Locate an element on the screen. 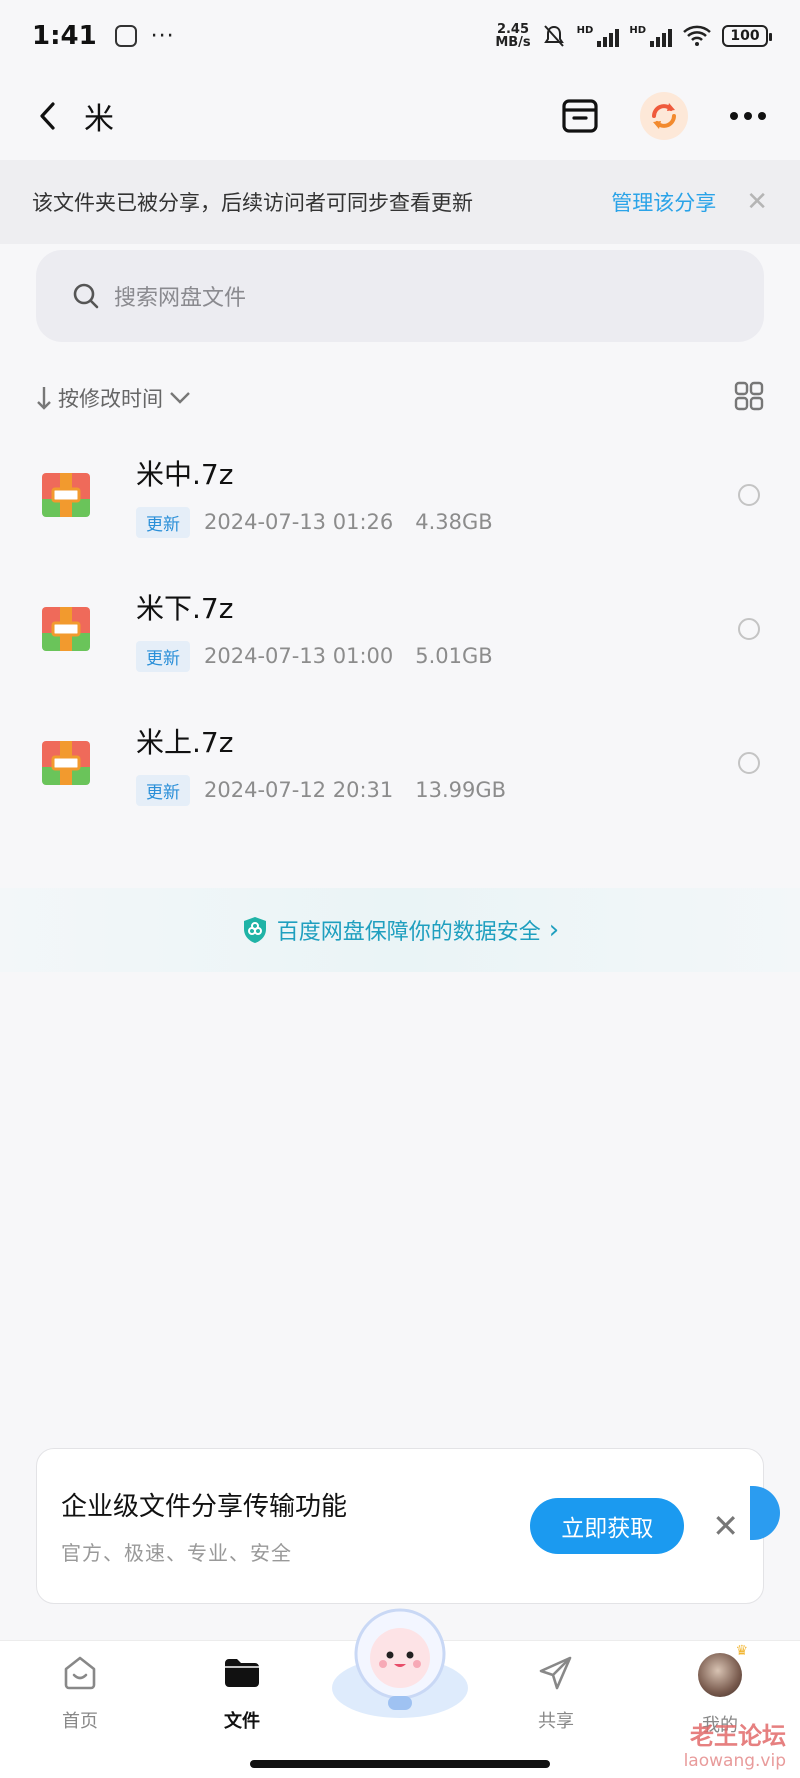  status-right-icons: 2.45 MB/s HD HD 100 is located at coordinates (633, 36).